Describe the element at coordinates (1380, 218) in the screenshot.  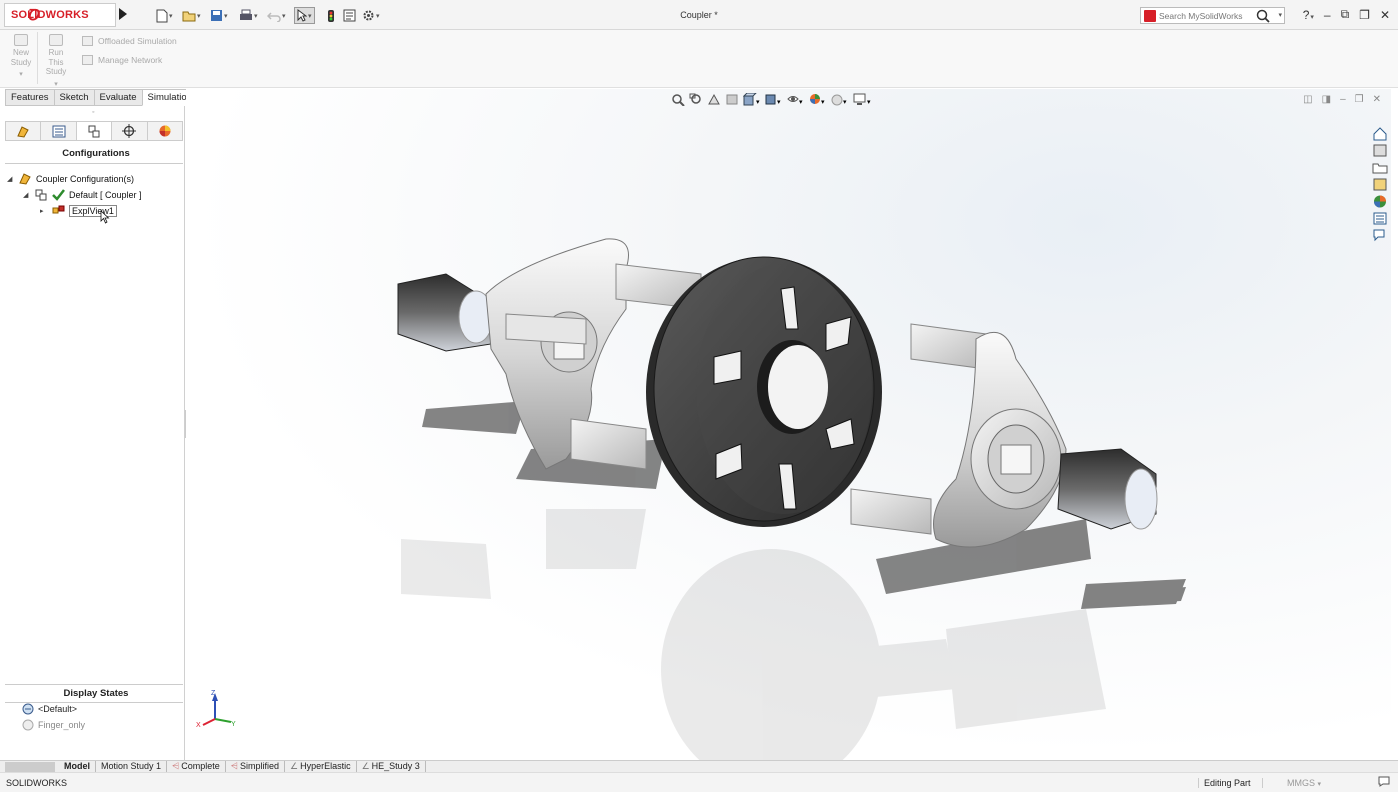
I see `custom-properties-icon` at that location.